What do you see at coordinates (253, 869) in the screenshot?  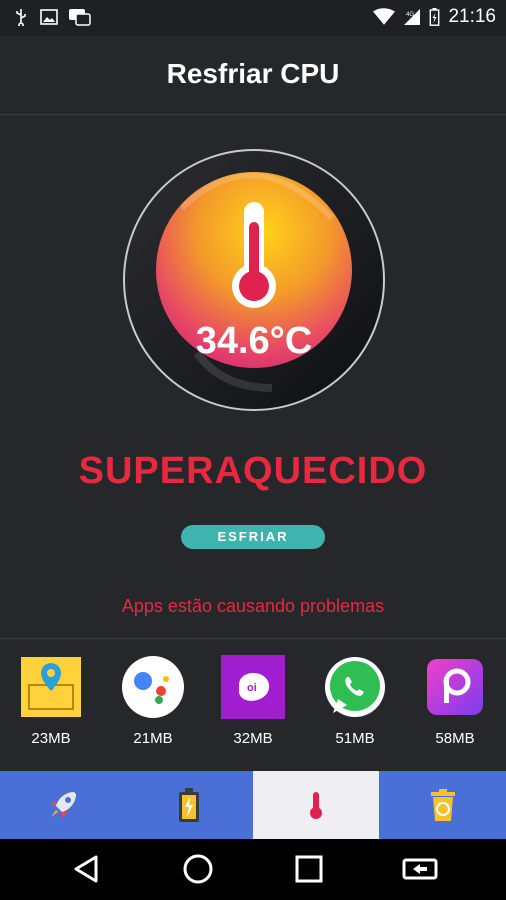 I see `system-navigation-bar` at bounding box center [253, 869].